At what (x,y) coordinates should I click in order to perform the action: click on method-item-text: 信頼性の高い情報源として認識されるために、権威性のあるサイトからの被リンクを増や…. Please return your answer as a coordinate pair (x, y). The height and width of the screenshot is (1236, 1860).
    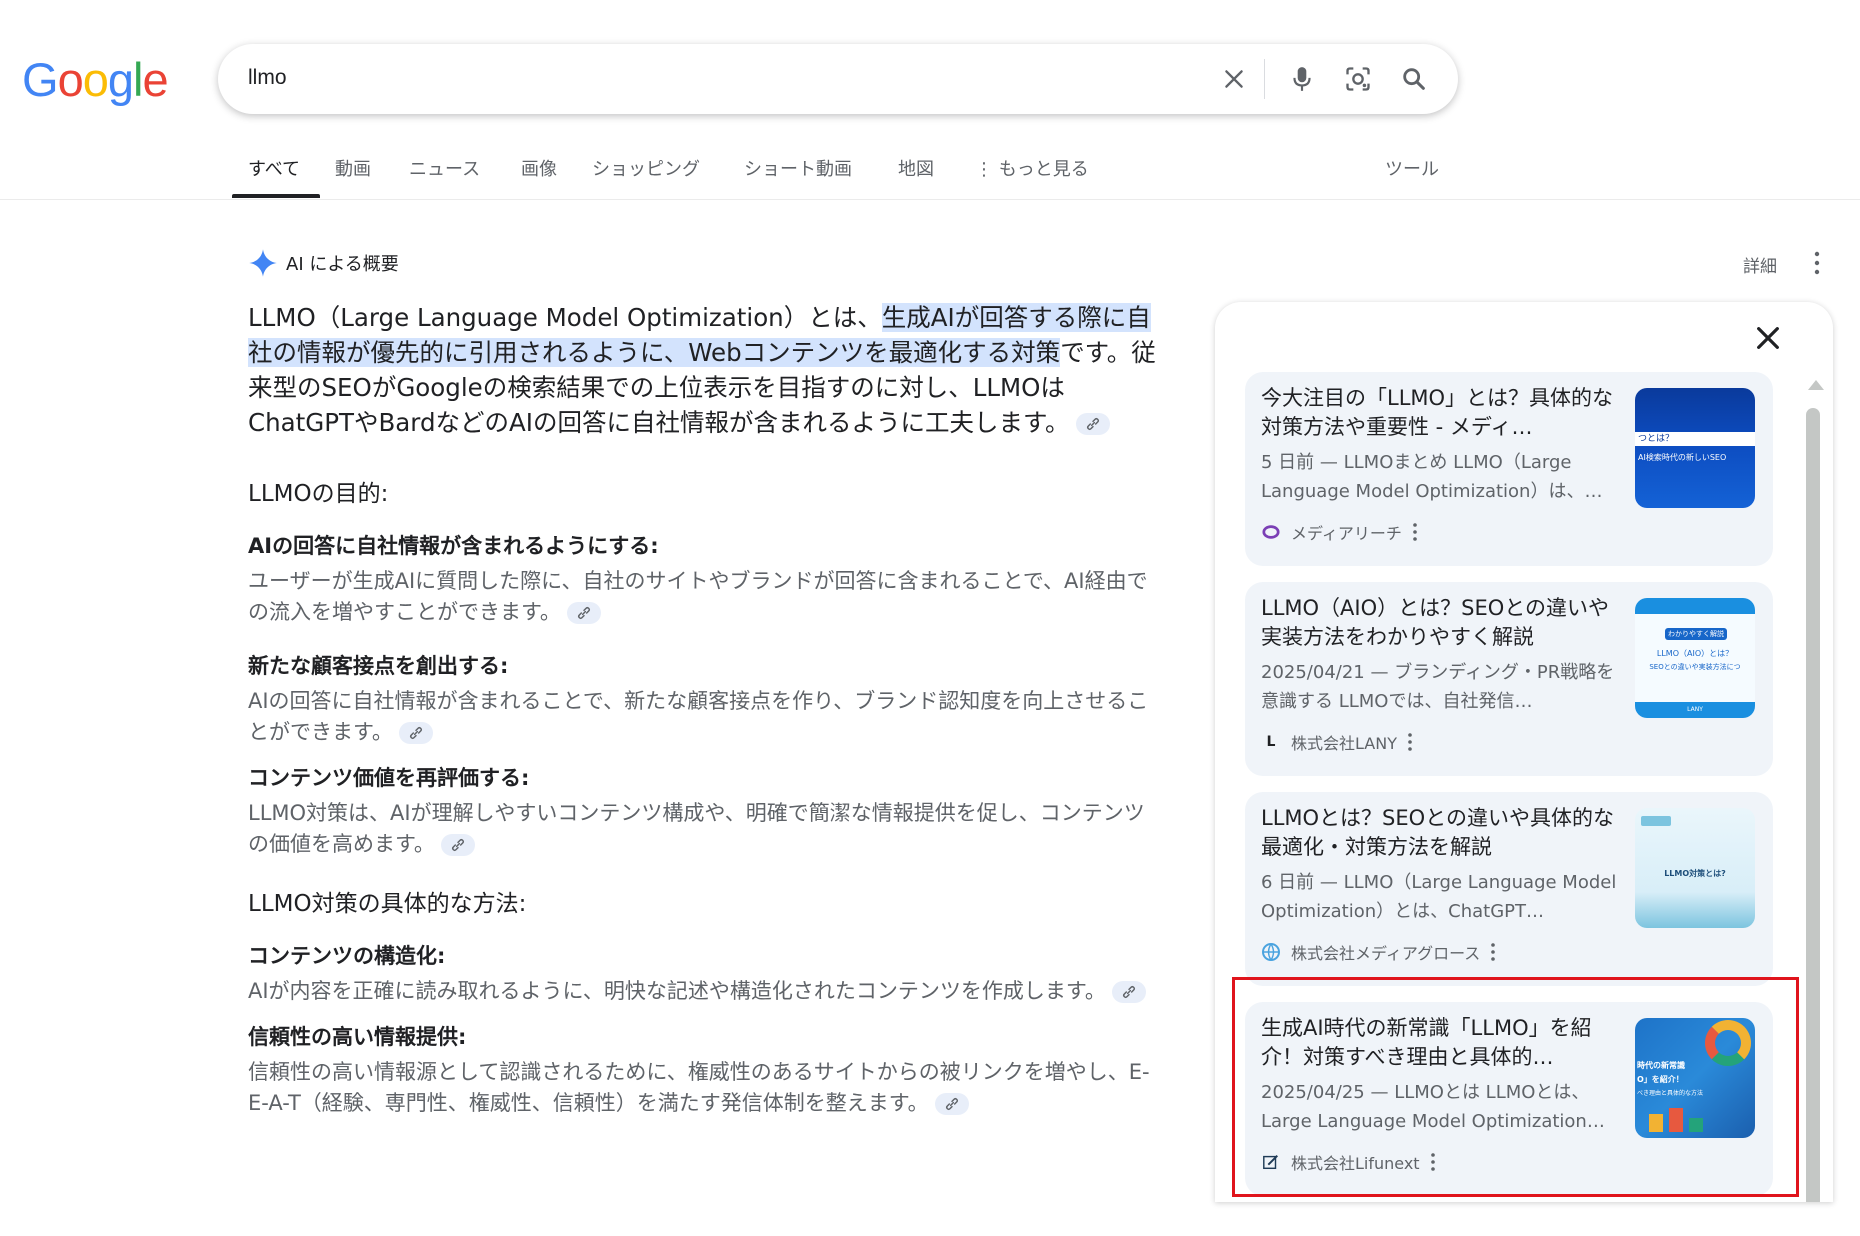
    Looking at the image, I should click on (699, 1087).